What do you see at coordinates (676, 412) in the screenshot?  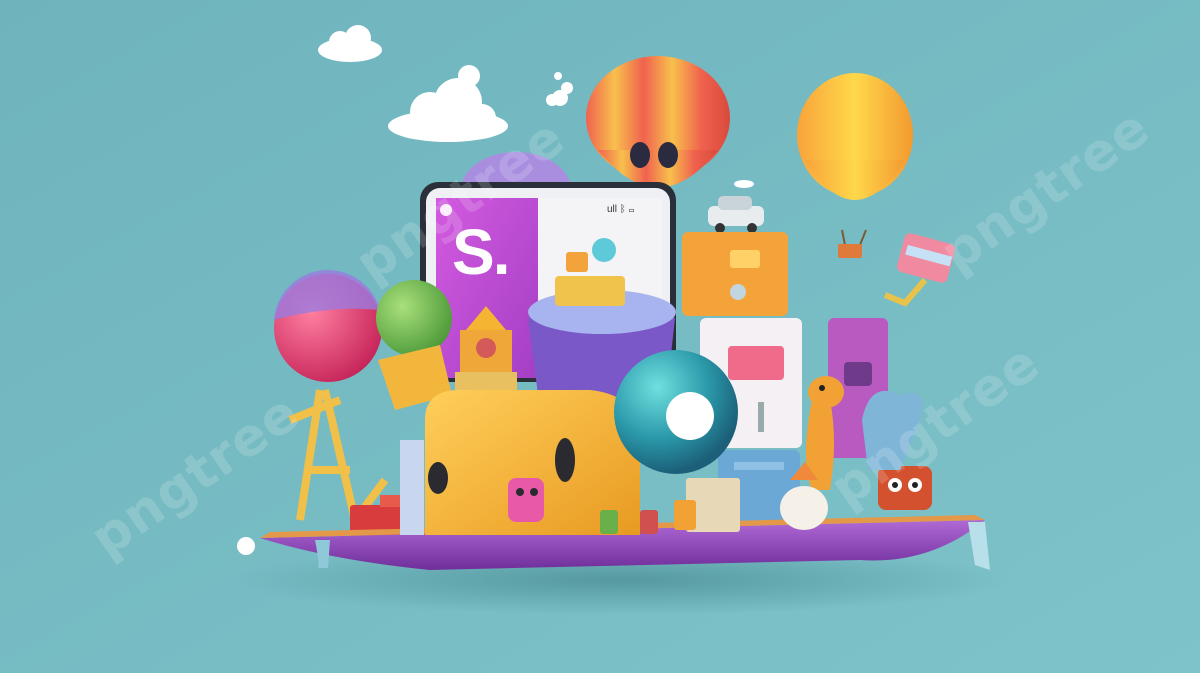 I see `teal-orb` at bounding box center [676, 412].